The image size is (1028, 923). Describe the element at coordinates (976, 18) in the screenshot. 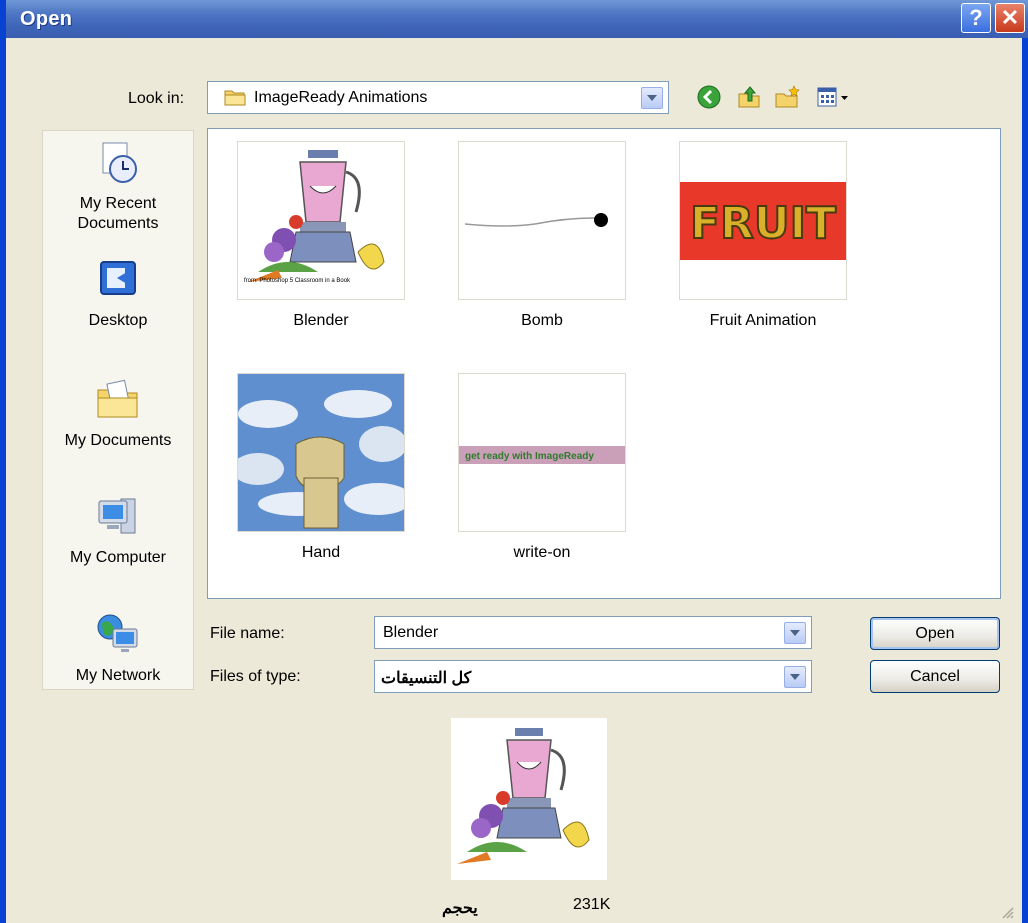

I see `help-button: ?` at that location.